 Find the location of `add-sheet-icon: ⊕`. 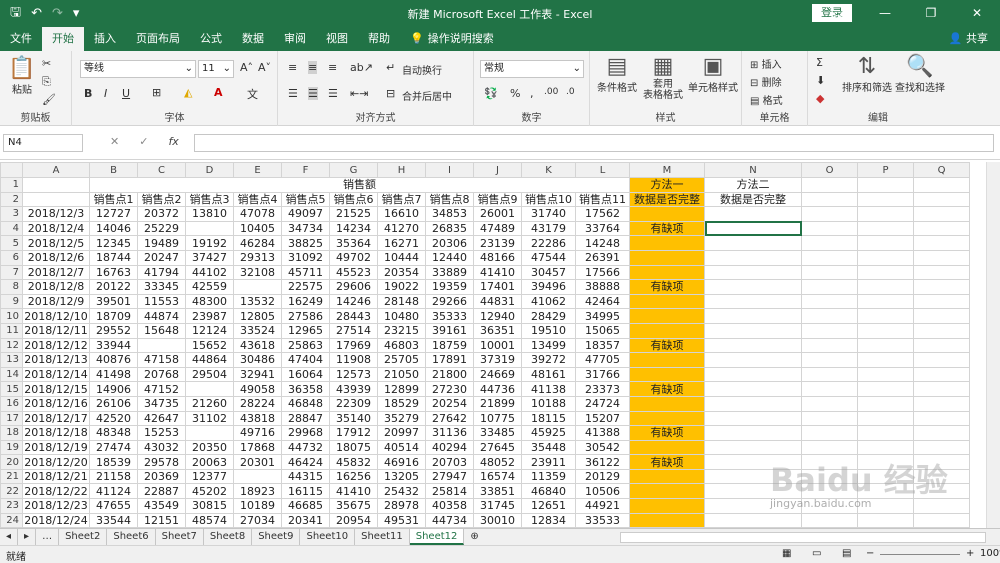

add-sheet-icon: ⊕ is located at coordinates (474, 537).